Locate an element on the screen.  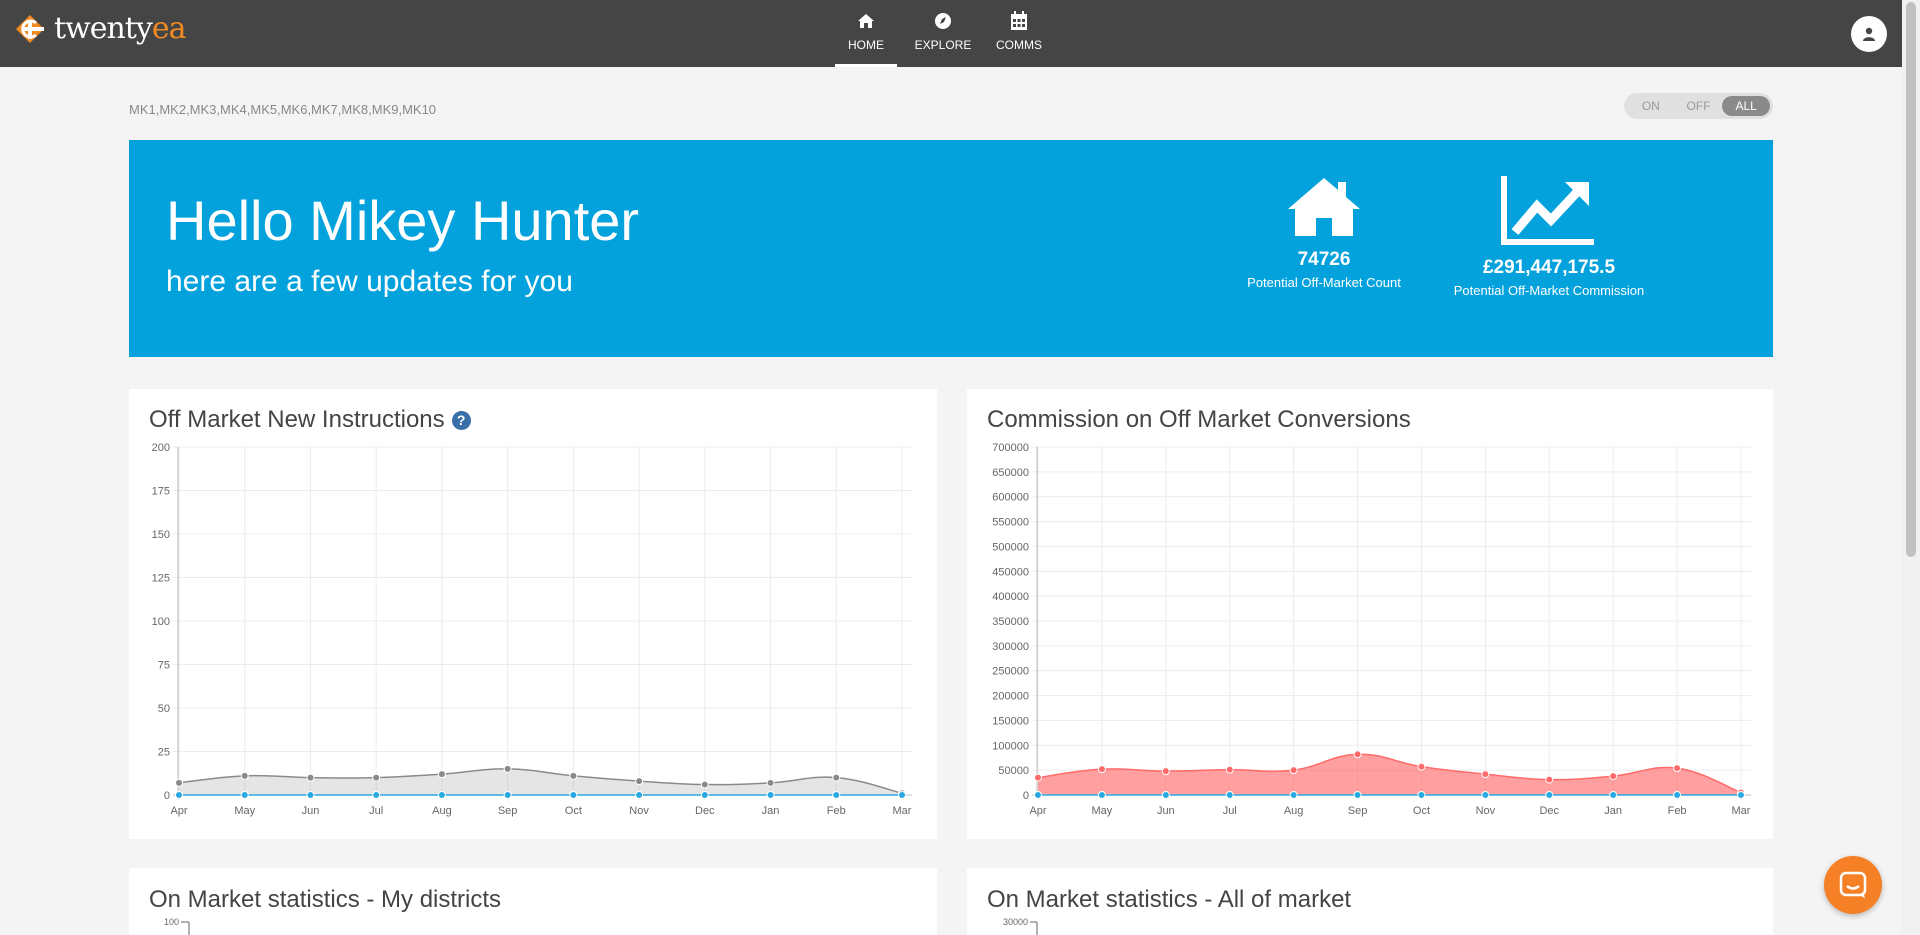
nav-home-label: HOME is located at coordinates (866, 45).